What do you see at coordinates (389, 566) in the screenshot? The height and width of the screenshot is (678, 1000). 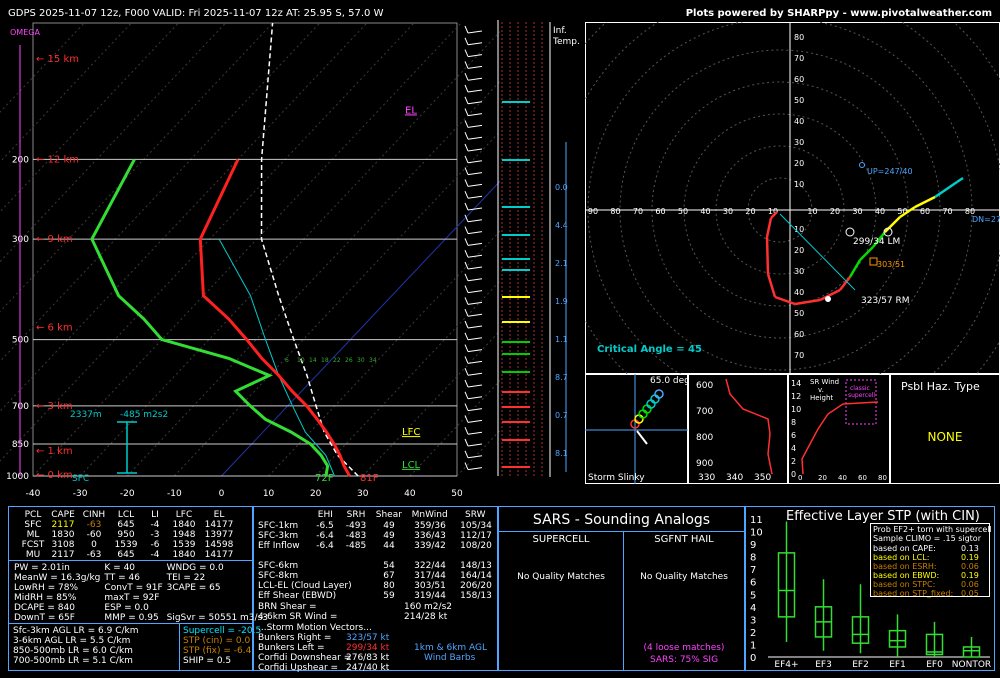 I see `kin-cell: 54` at bounding box center [389, 566].